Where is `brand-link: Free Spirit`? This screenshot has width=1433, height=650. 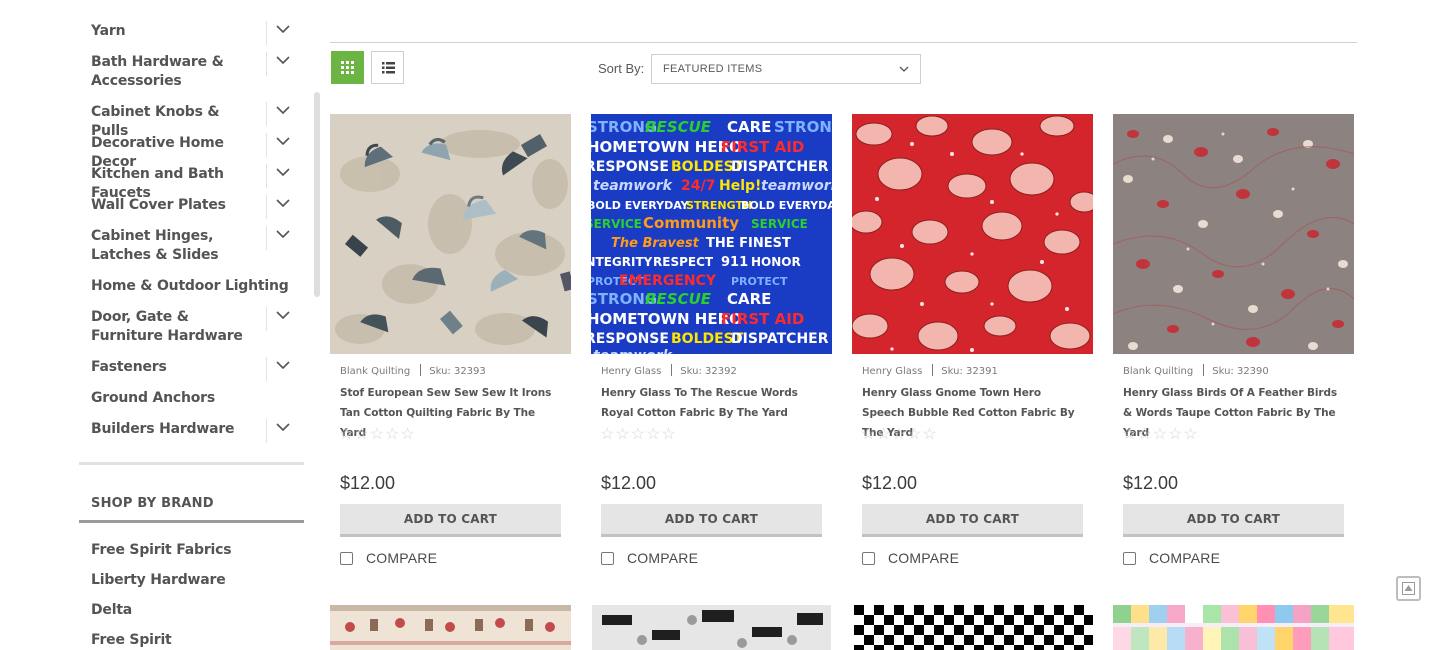 brand-link: Free Spirit is located at coordinates (131, 640).